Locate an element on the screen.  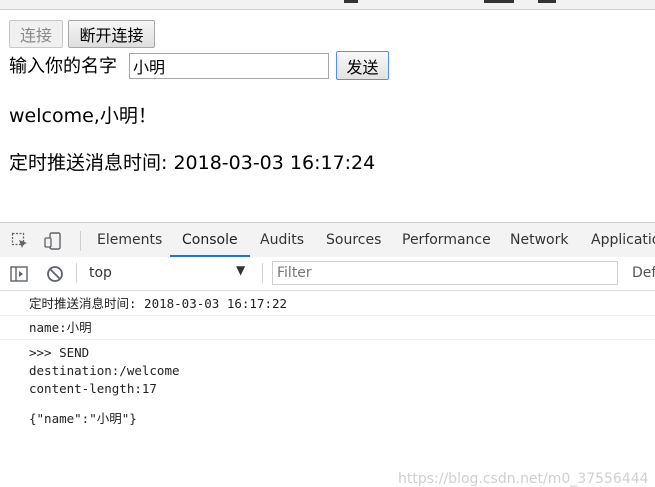
clear-console-icon is located at coordinates (55, 274).